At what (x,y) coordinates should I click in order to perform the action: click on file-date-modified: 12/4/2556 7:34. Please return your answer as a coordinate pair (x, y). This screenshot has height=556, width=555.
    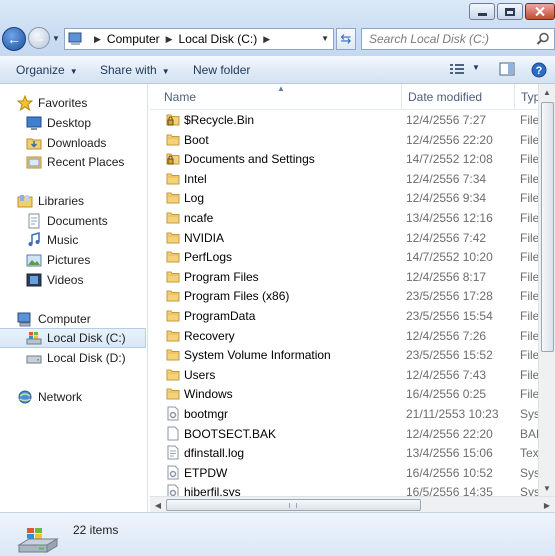
    Looking at the image, I should click on (446, 178).